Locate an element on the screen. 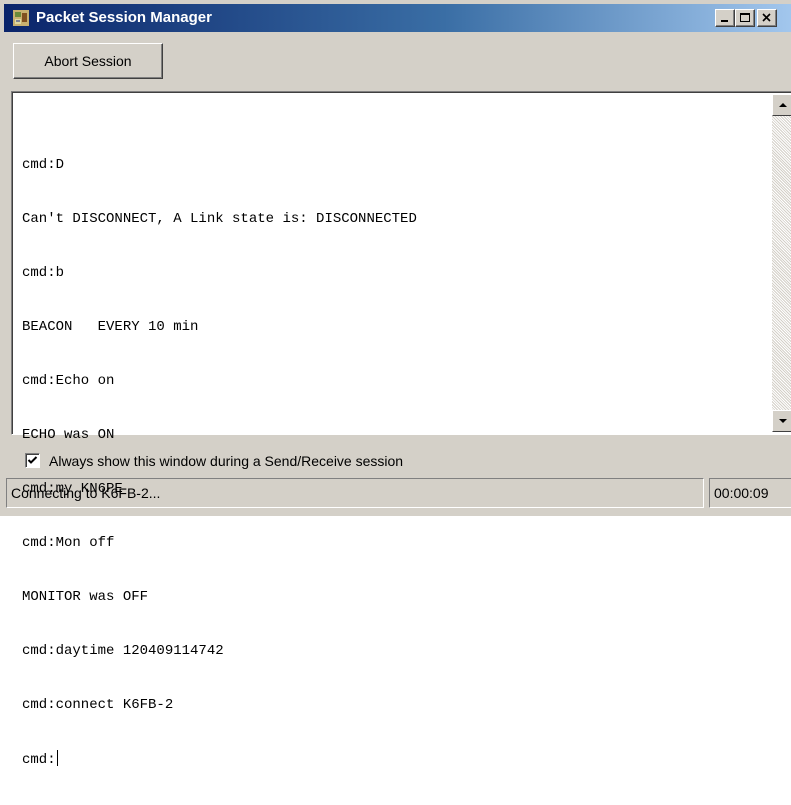 Image resolution: width=791 pixels, height=805 pixels. console-line: cmd:Mon off is located at coordinates (68, 543).